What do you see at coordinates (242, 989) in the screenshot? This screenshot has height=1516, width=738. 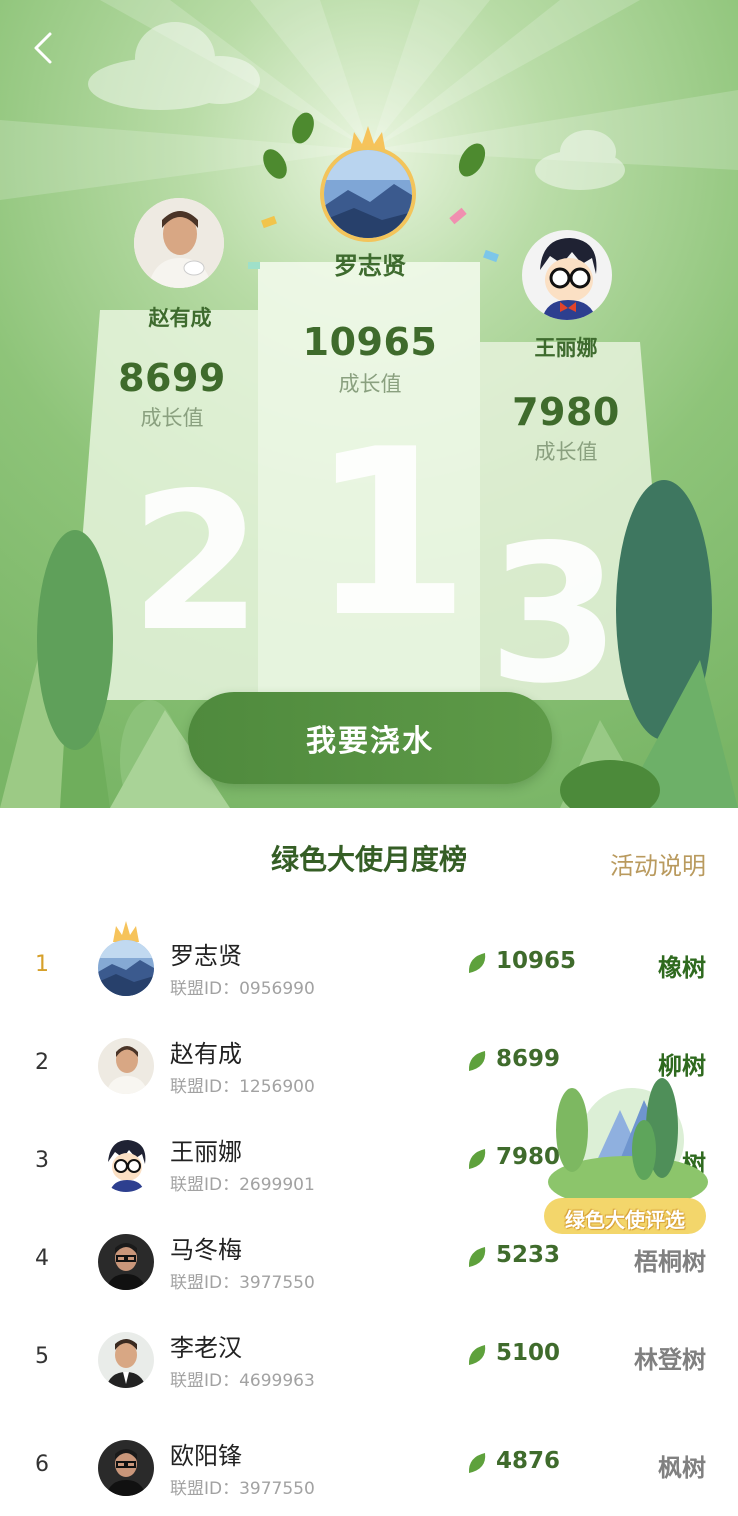 I see `row-uid: 联盟ID：0956990` at bounding box center [242, 989].